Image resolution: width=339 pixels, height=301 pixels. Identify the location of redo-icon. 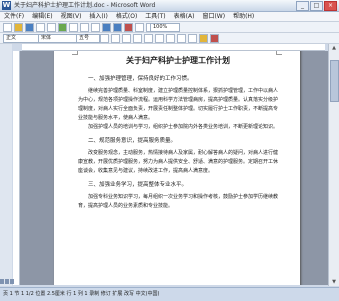
(117, 27).